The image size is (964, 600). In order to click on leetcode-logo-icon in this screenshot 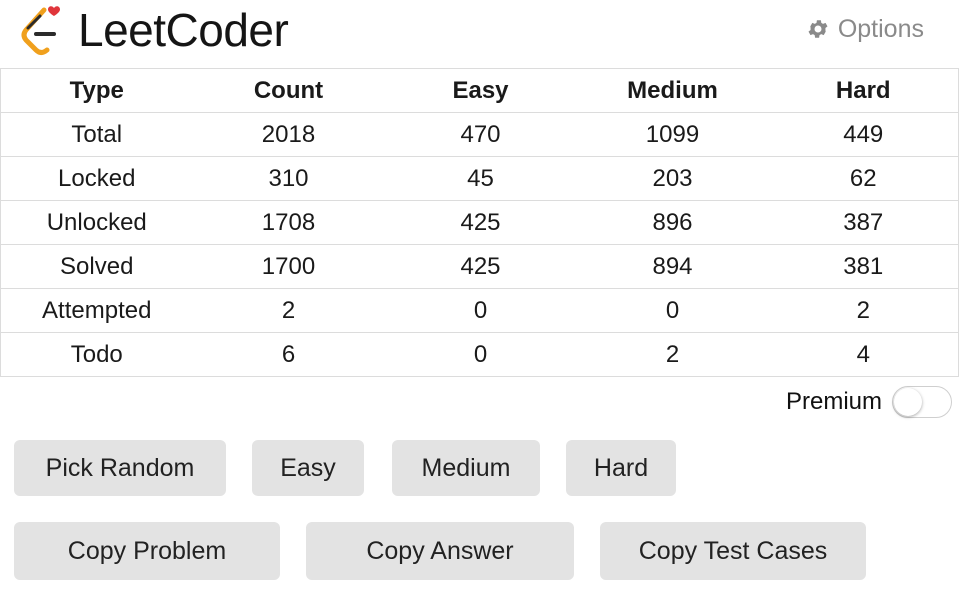, I will do `click(40, 30)`.